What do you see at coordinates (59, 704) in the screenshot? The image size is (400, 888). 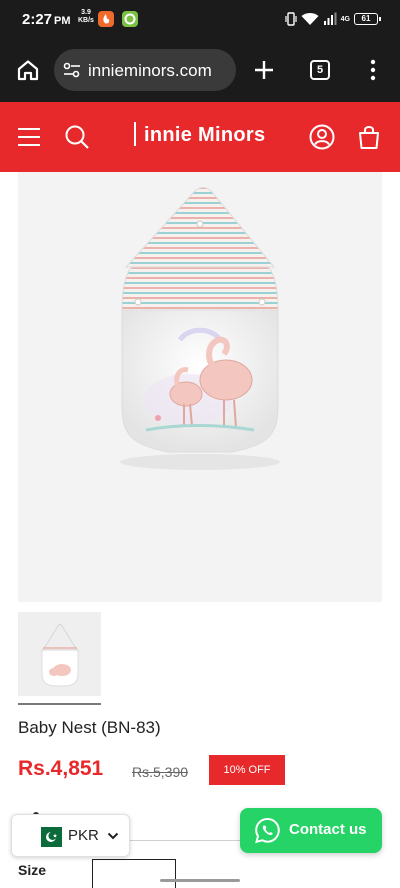 I see `thumbnail-active-indicator` at bounding box center [59, 704].